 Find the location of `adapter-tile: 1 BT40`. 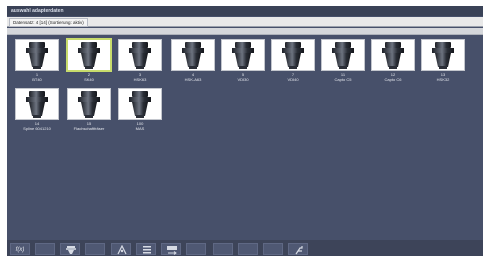

adapter-tile: 1 BT40 is located at coordinates (37, 61).